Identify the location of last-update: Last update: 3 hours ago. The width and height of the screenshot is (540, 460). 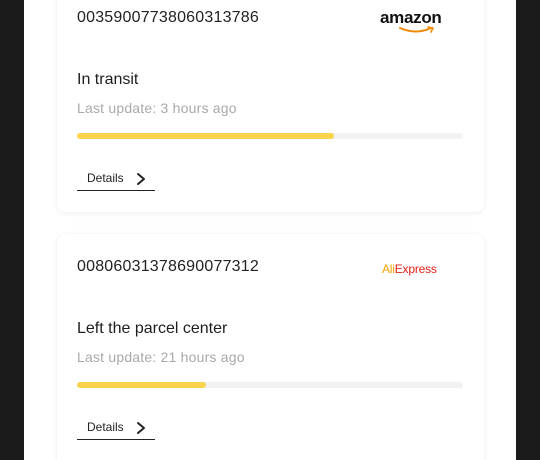
(157, 108).